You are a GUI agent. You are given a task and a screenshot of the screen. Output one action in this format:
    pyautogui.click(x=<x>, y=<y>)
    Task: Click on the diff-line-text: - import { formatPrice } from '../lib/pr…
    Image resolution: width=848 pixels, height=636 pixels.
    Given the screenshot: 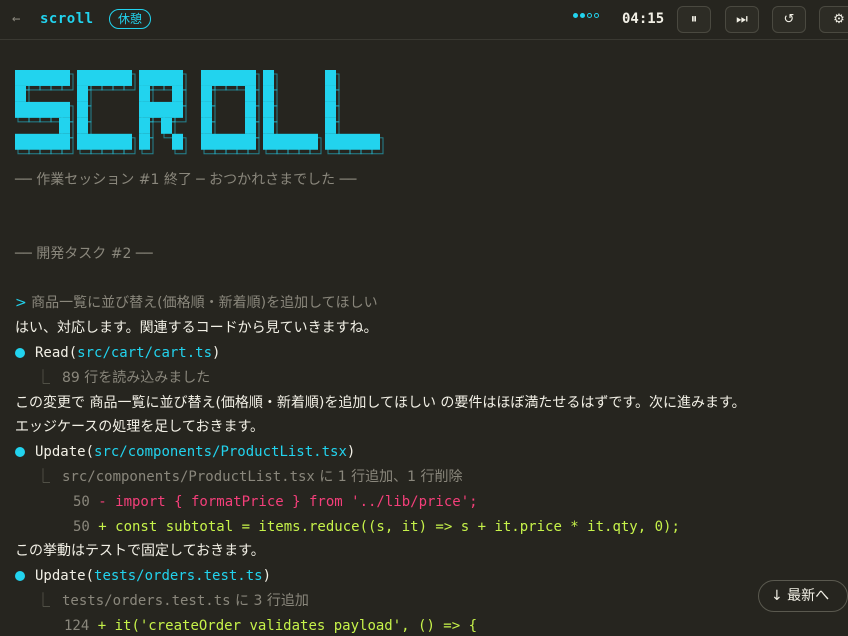 What is the action you would take?
    pyautogui.click(x=283, y=502)
    